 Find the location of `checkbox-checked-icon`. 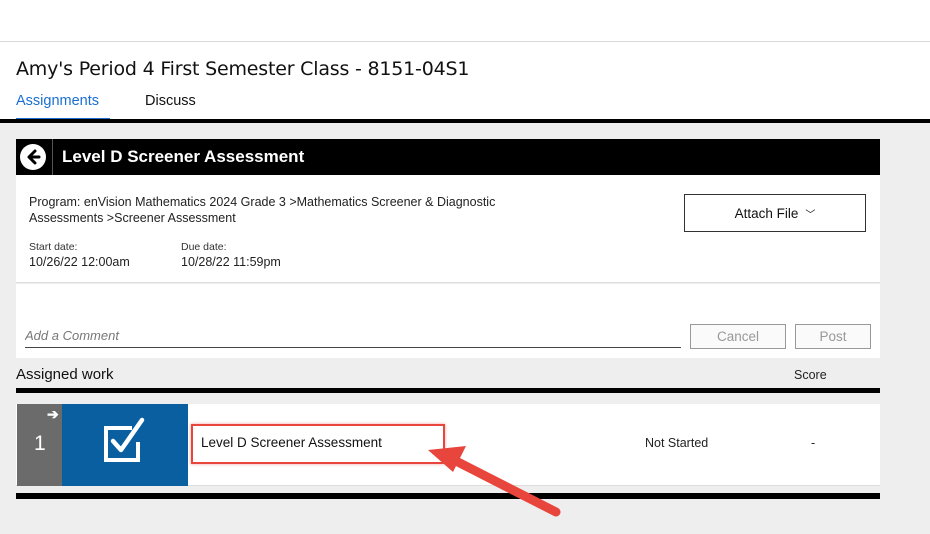

checkbox-checked-icon is located at coordinates (124, 439).